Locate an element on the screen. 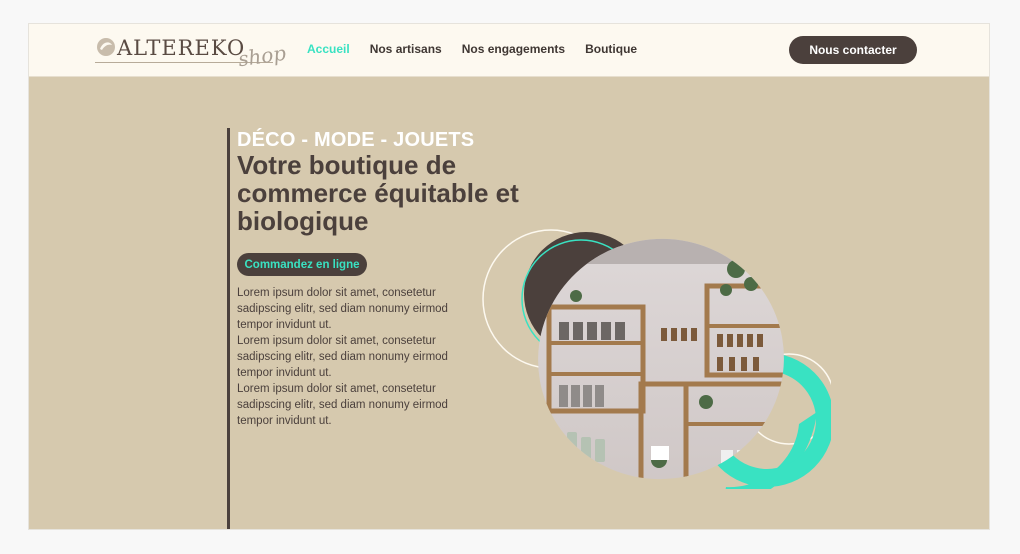  order-online-button: Commandez en ligne is located at coordinates (302, 264).